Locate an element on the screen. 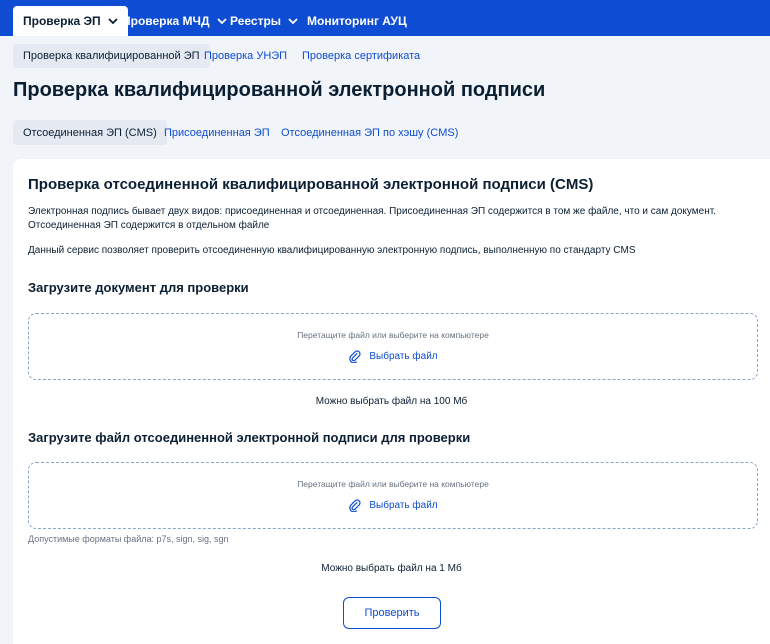 The height and width of the screenshot is (644, 770). signature-size-limit: Можно выбрать файл на 1 Мб is located at coordinates (391, 568).